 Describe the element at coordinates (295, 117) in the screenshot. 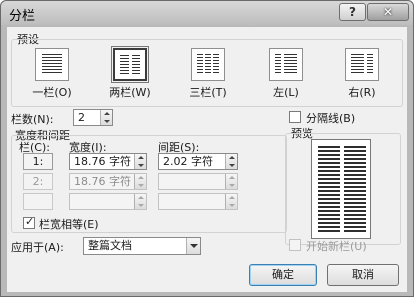

I see `divider-checkbox` at that location.